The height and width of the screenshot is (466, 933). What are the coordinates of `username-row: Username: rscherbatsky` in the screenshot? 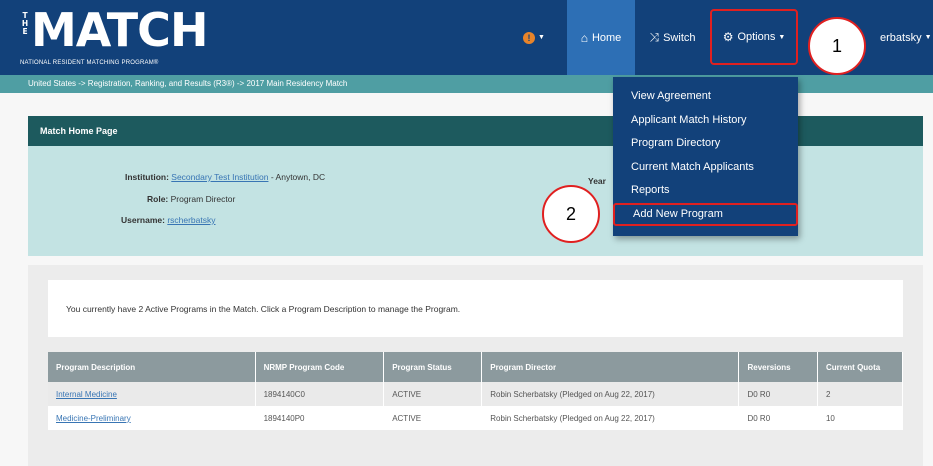 It's located at (168, 220).